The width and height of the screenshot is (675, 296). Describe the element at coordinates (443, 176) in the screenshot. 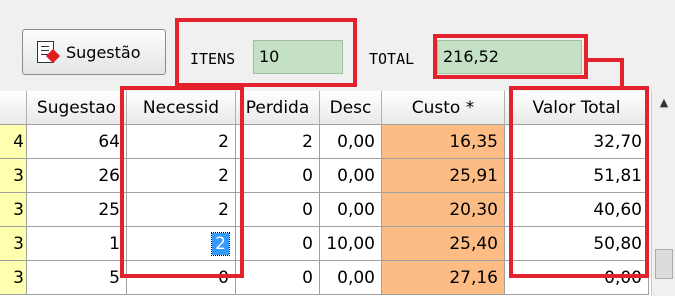

I see `table-cell: 25,91` at that location.